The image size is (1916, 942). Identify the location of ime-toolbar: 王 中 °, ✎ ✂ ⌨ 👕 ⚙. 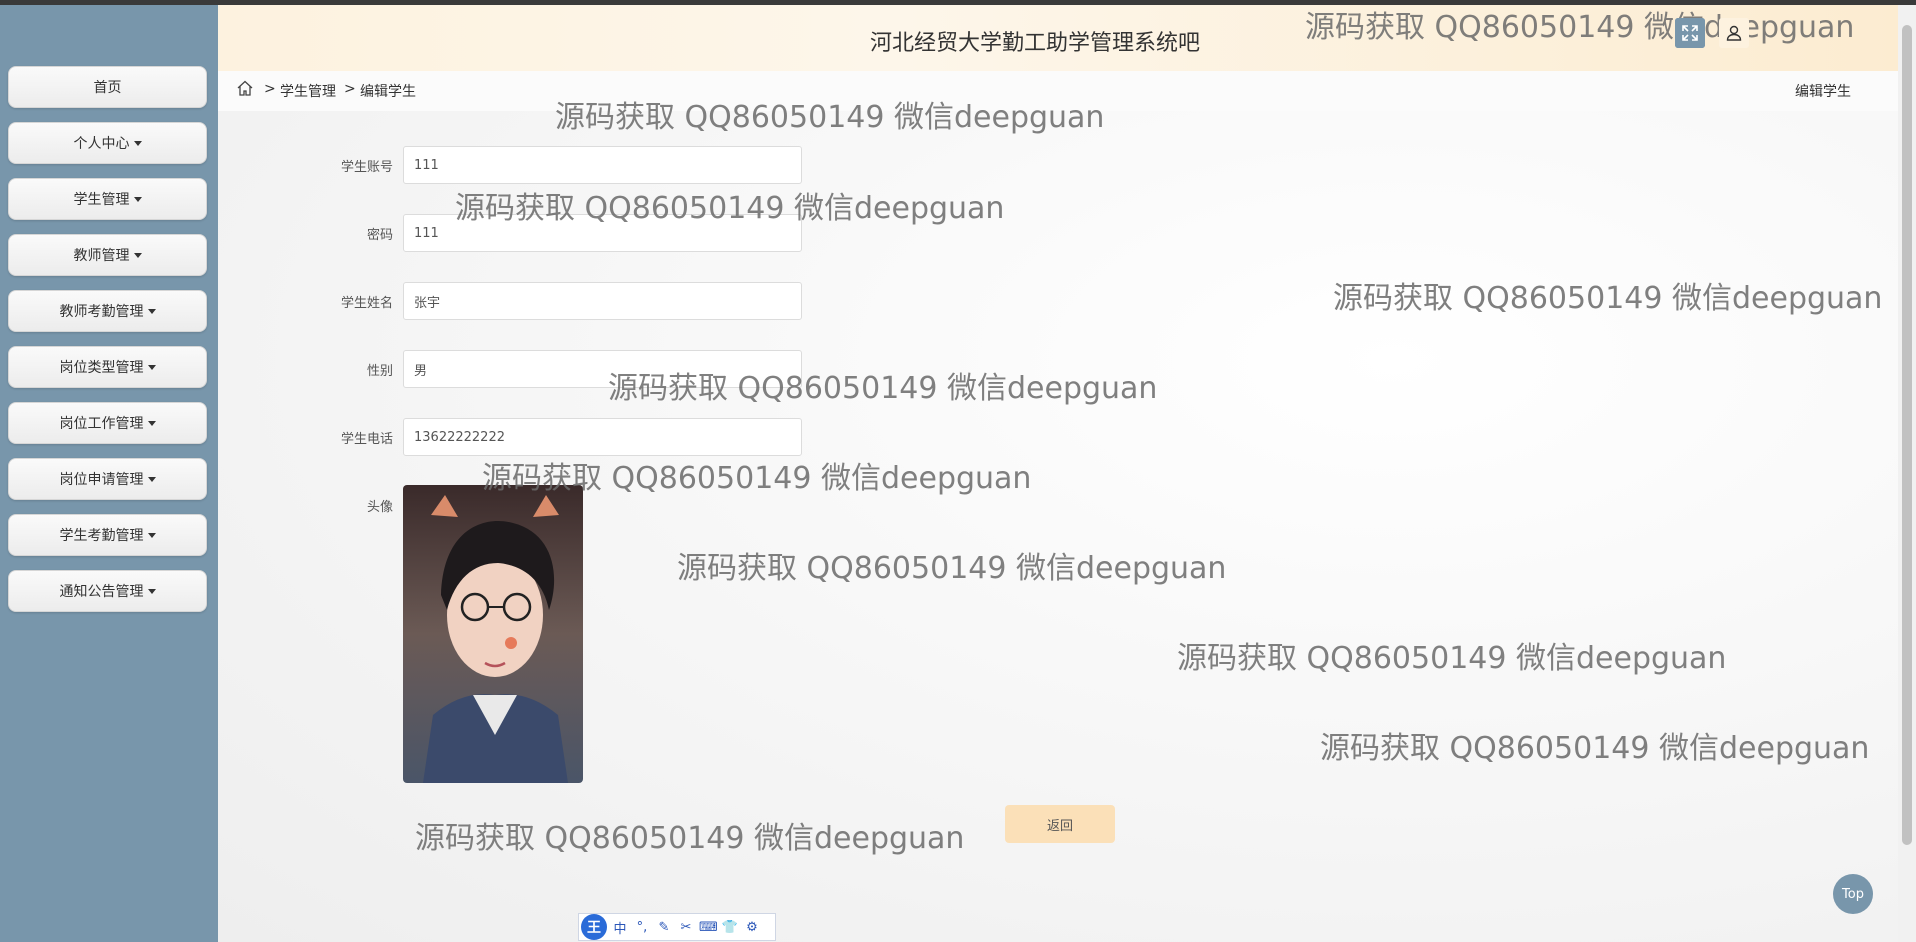
(677, 927).